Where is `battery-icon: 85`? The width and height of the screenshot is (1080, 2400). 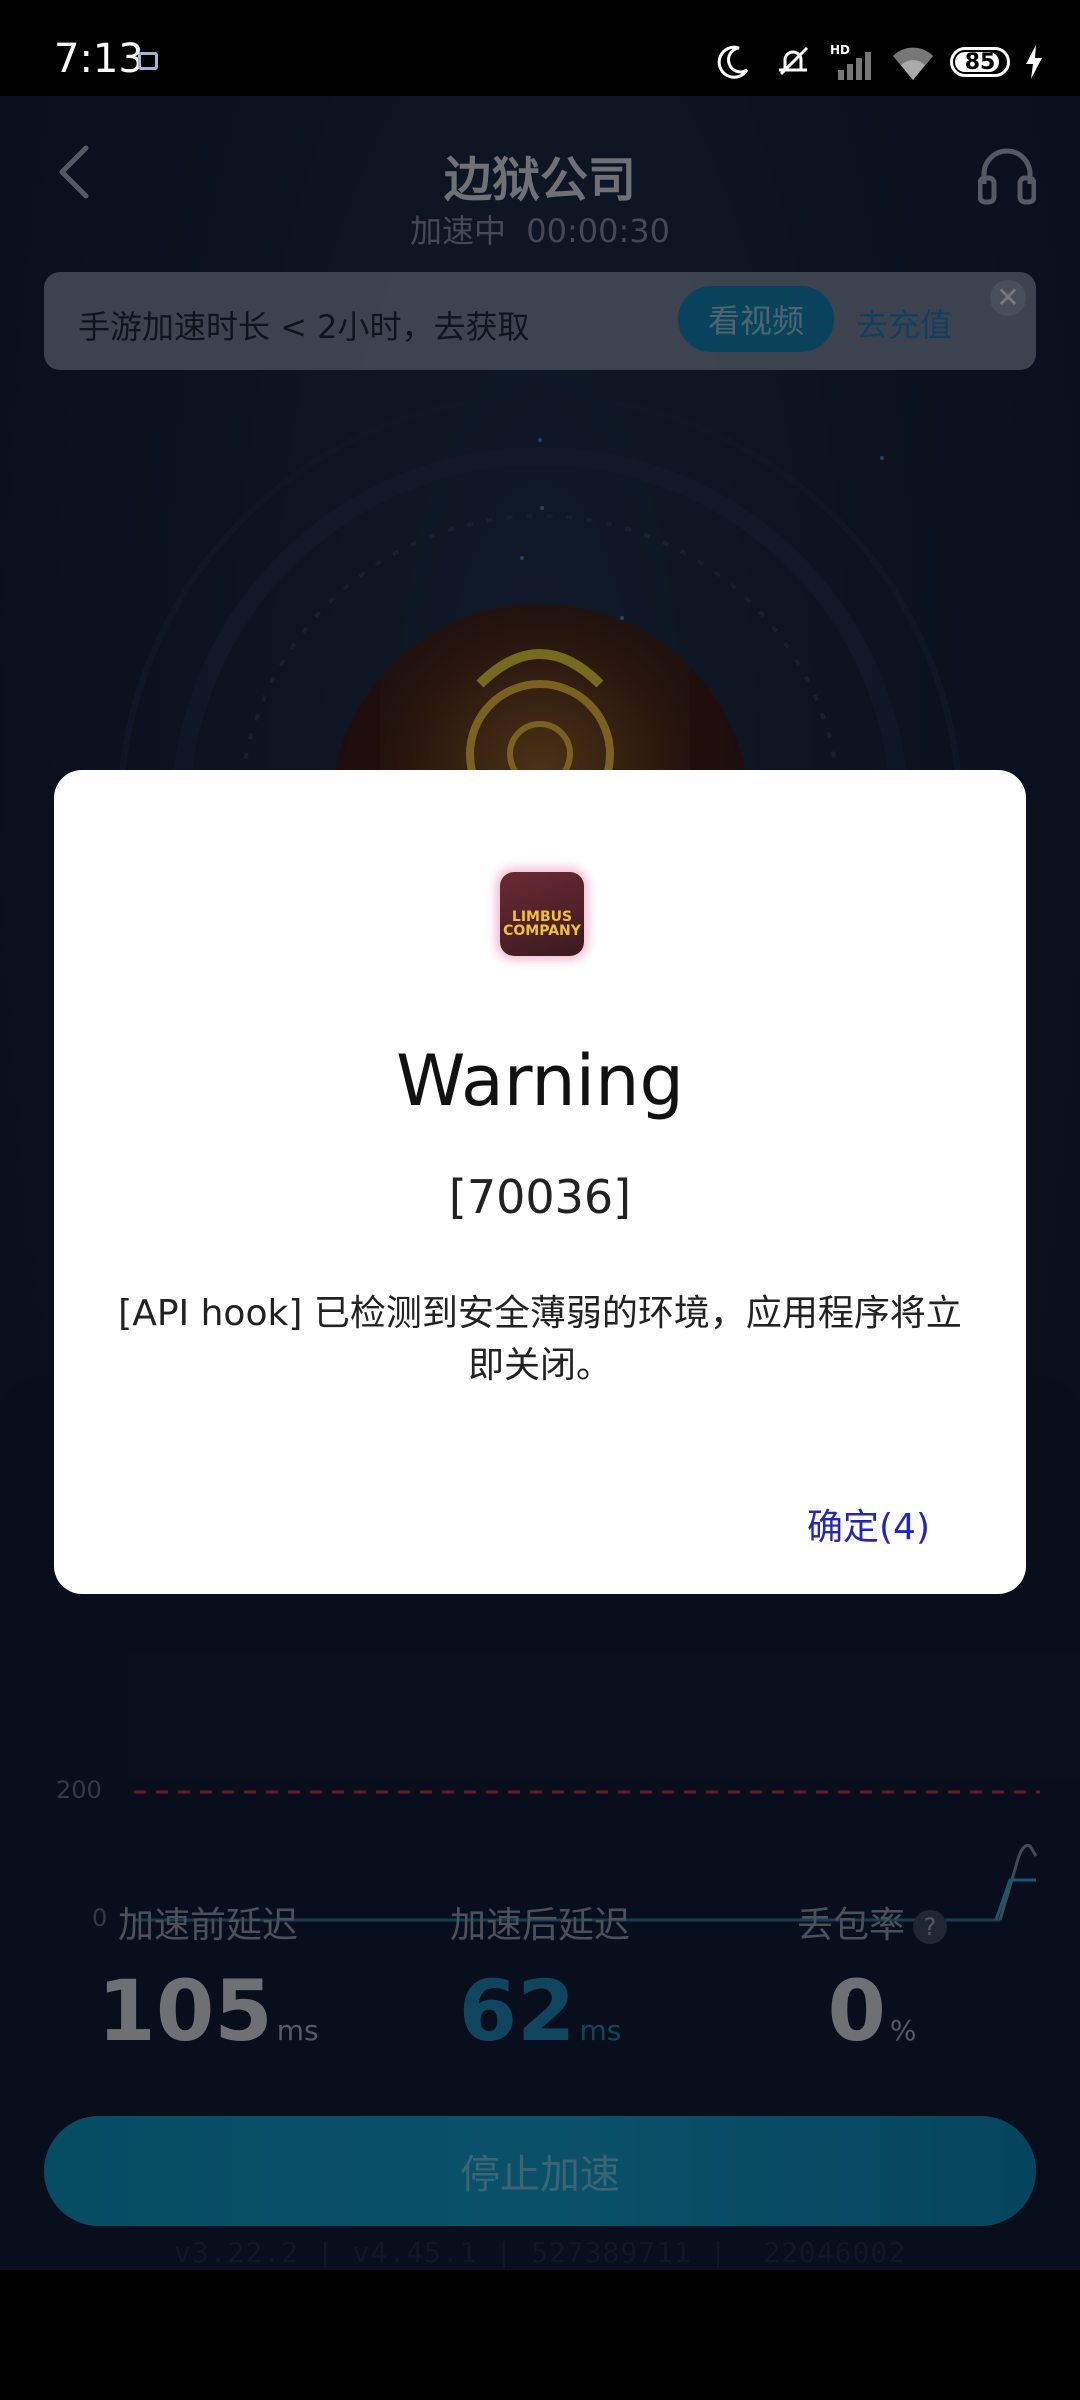 battery-icon: 85 is located at coordinates (980, 62).